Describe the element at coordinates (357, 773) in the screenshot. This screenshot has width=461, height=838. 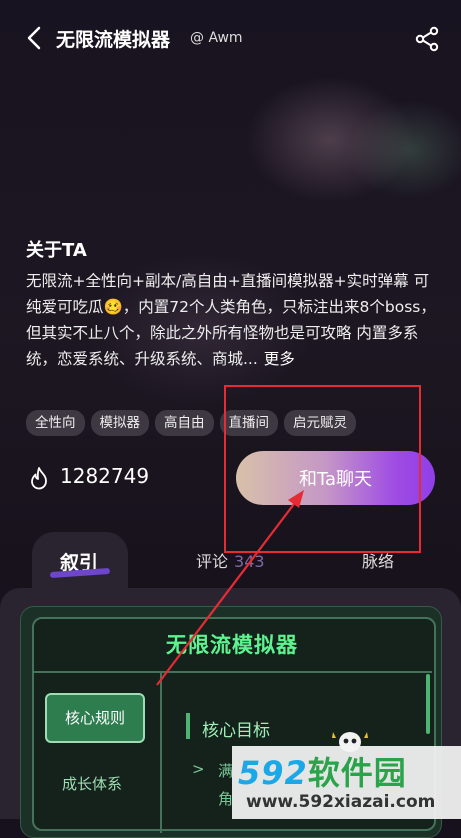
I see `watermark-text: 软件园` at that location.